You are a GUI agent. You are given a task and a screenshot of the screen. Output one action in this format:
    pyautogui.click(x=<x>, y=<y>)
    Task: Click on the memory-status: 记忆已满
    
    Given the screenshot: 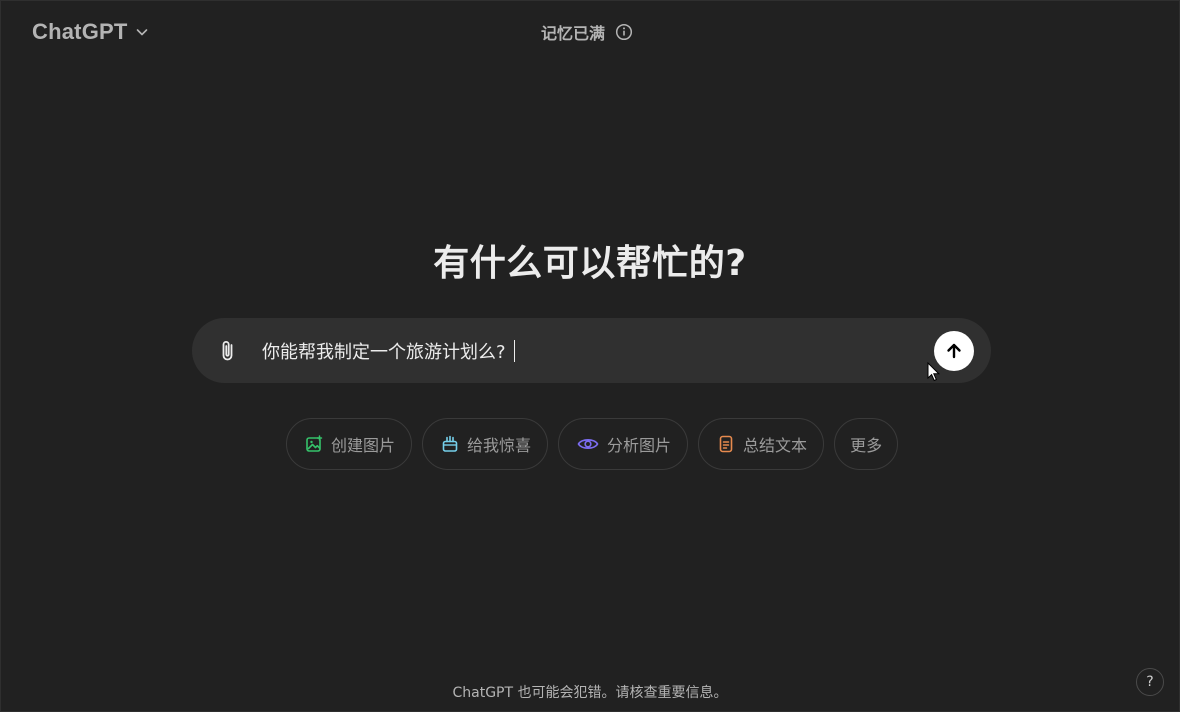 What is the action you would take?
    pyautogui.click(x=587, y=32)
    